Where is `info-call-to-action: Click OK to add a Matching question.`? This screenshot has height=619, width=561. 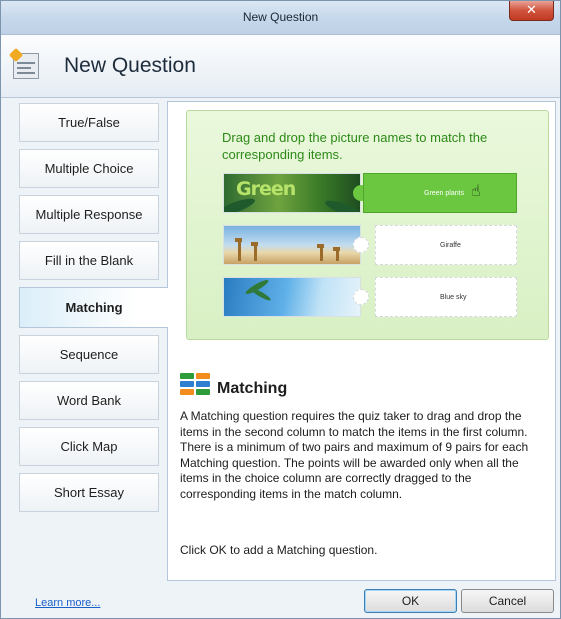
info-call-to-action: Click OK to add a Matching question. is located at coordinates (279, 550).